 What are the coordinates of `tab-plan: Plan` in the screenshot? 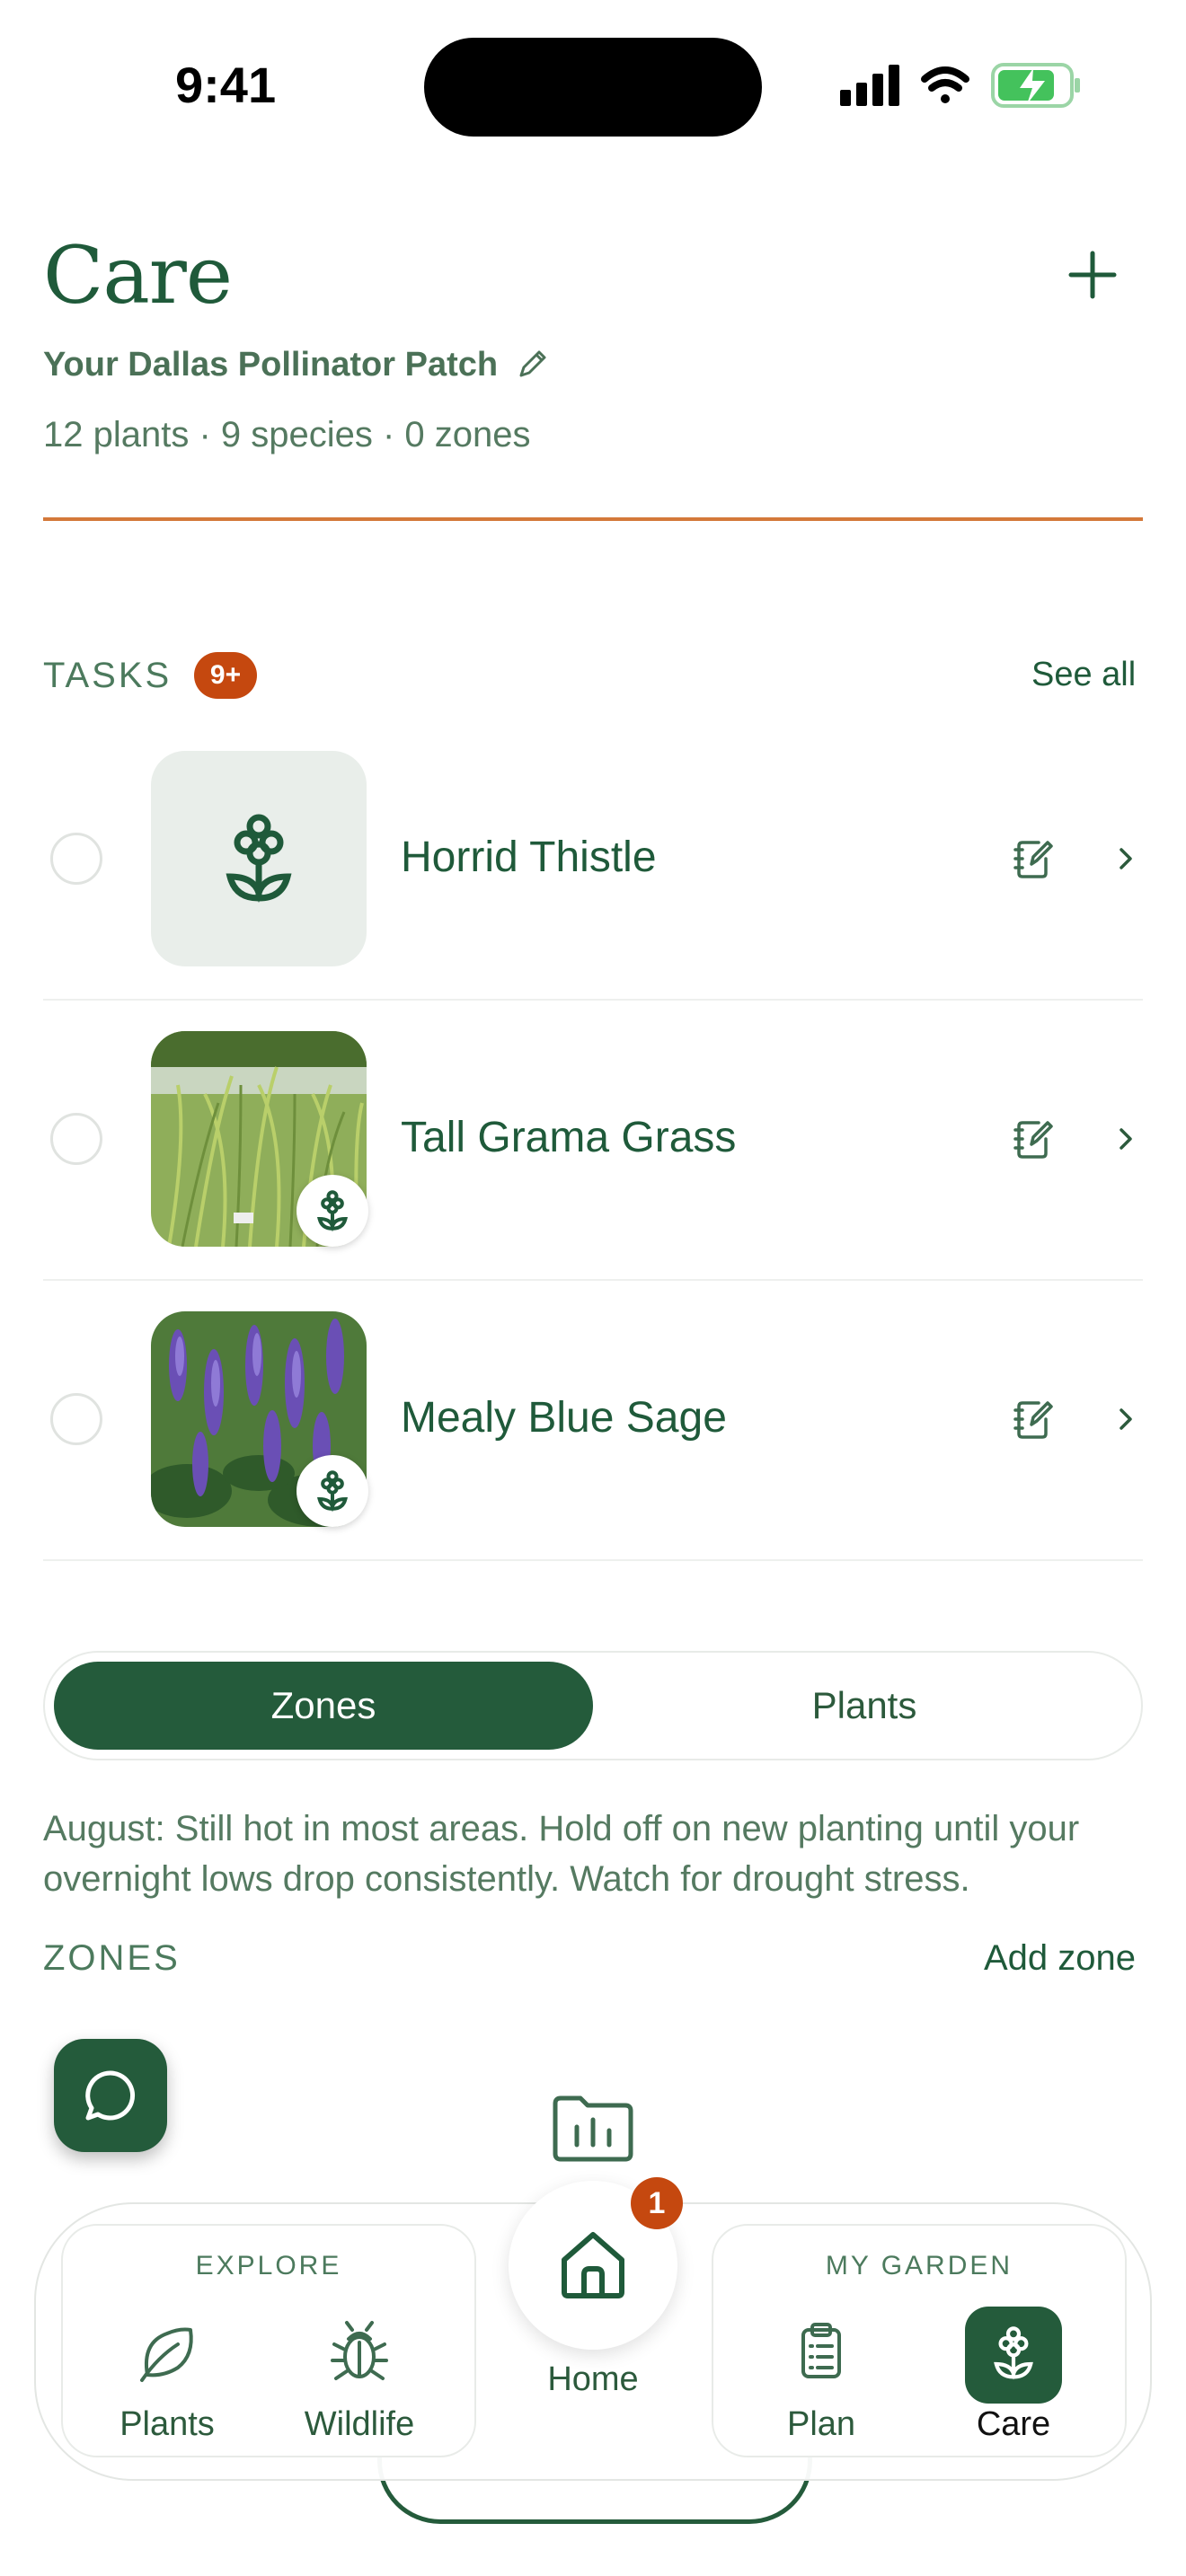 It's located at (821, 2374).